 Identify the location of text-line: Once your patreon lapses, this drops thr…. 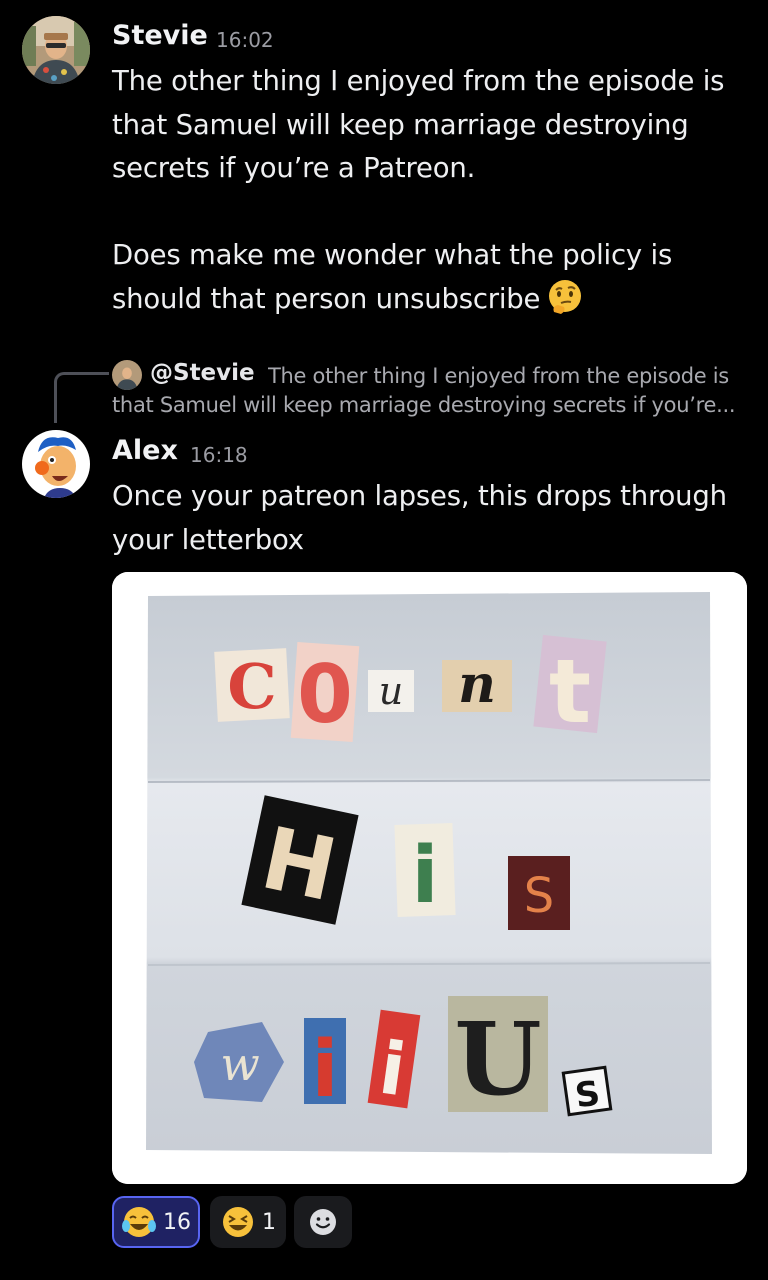
(419, 496).